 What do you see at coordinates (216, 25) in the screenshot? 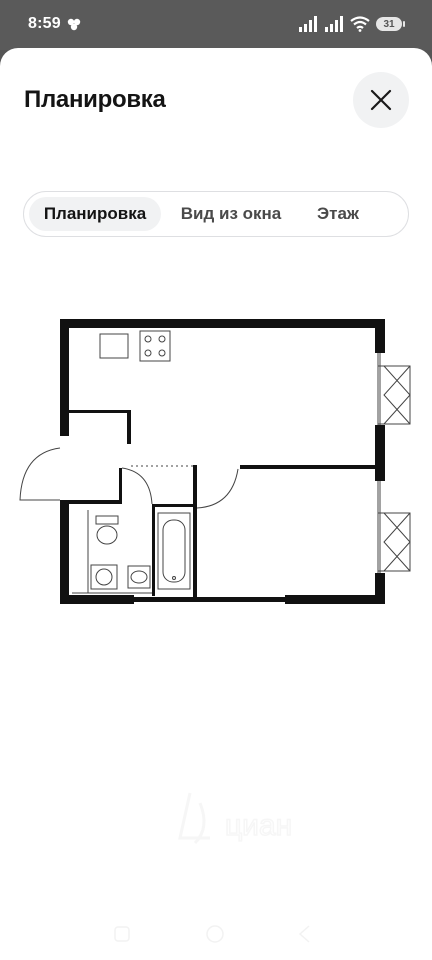
I see `status-bar: 8:59 31` at bounding box center [216, 25].